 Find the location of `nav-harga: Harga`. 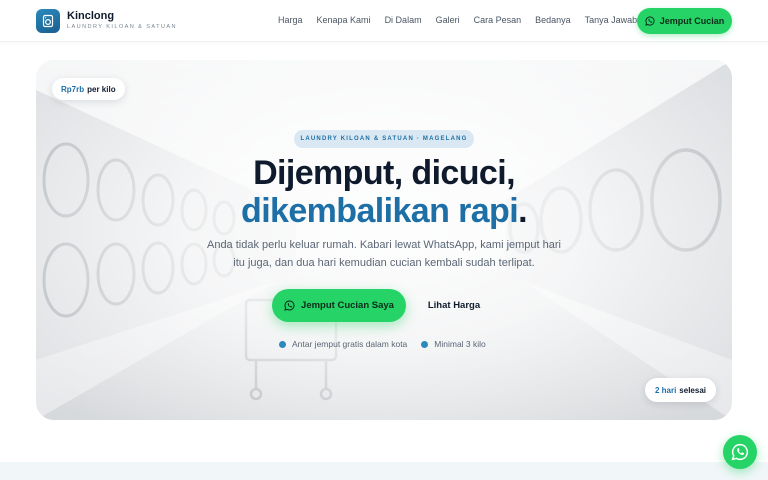

nav-harga: Harga is located at coordinates (290, 20).